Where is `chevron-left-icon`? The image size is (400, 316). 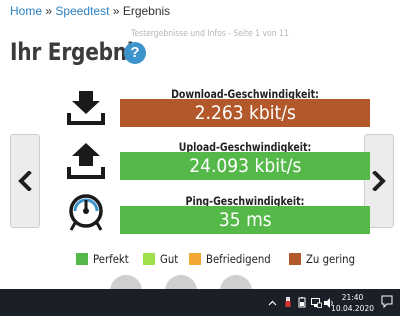
chevron-left-icon is located at coordinates (25, 181).